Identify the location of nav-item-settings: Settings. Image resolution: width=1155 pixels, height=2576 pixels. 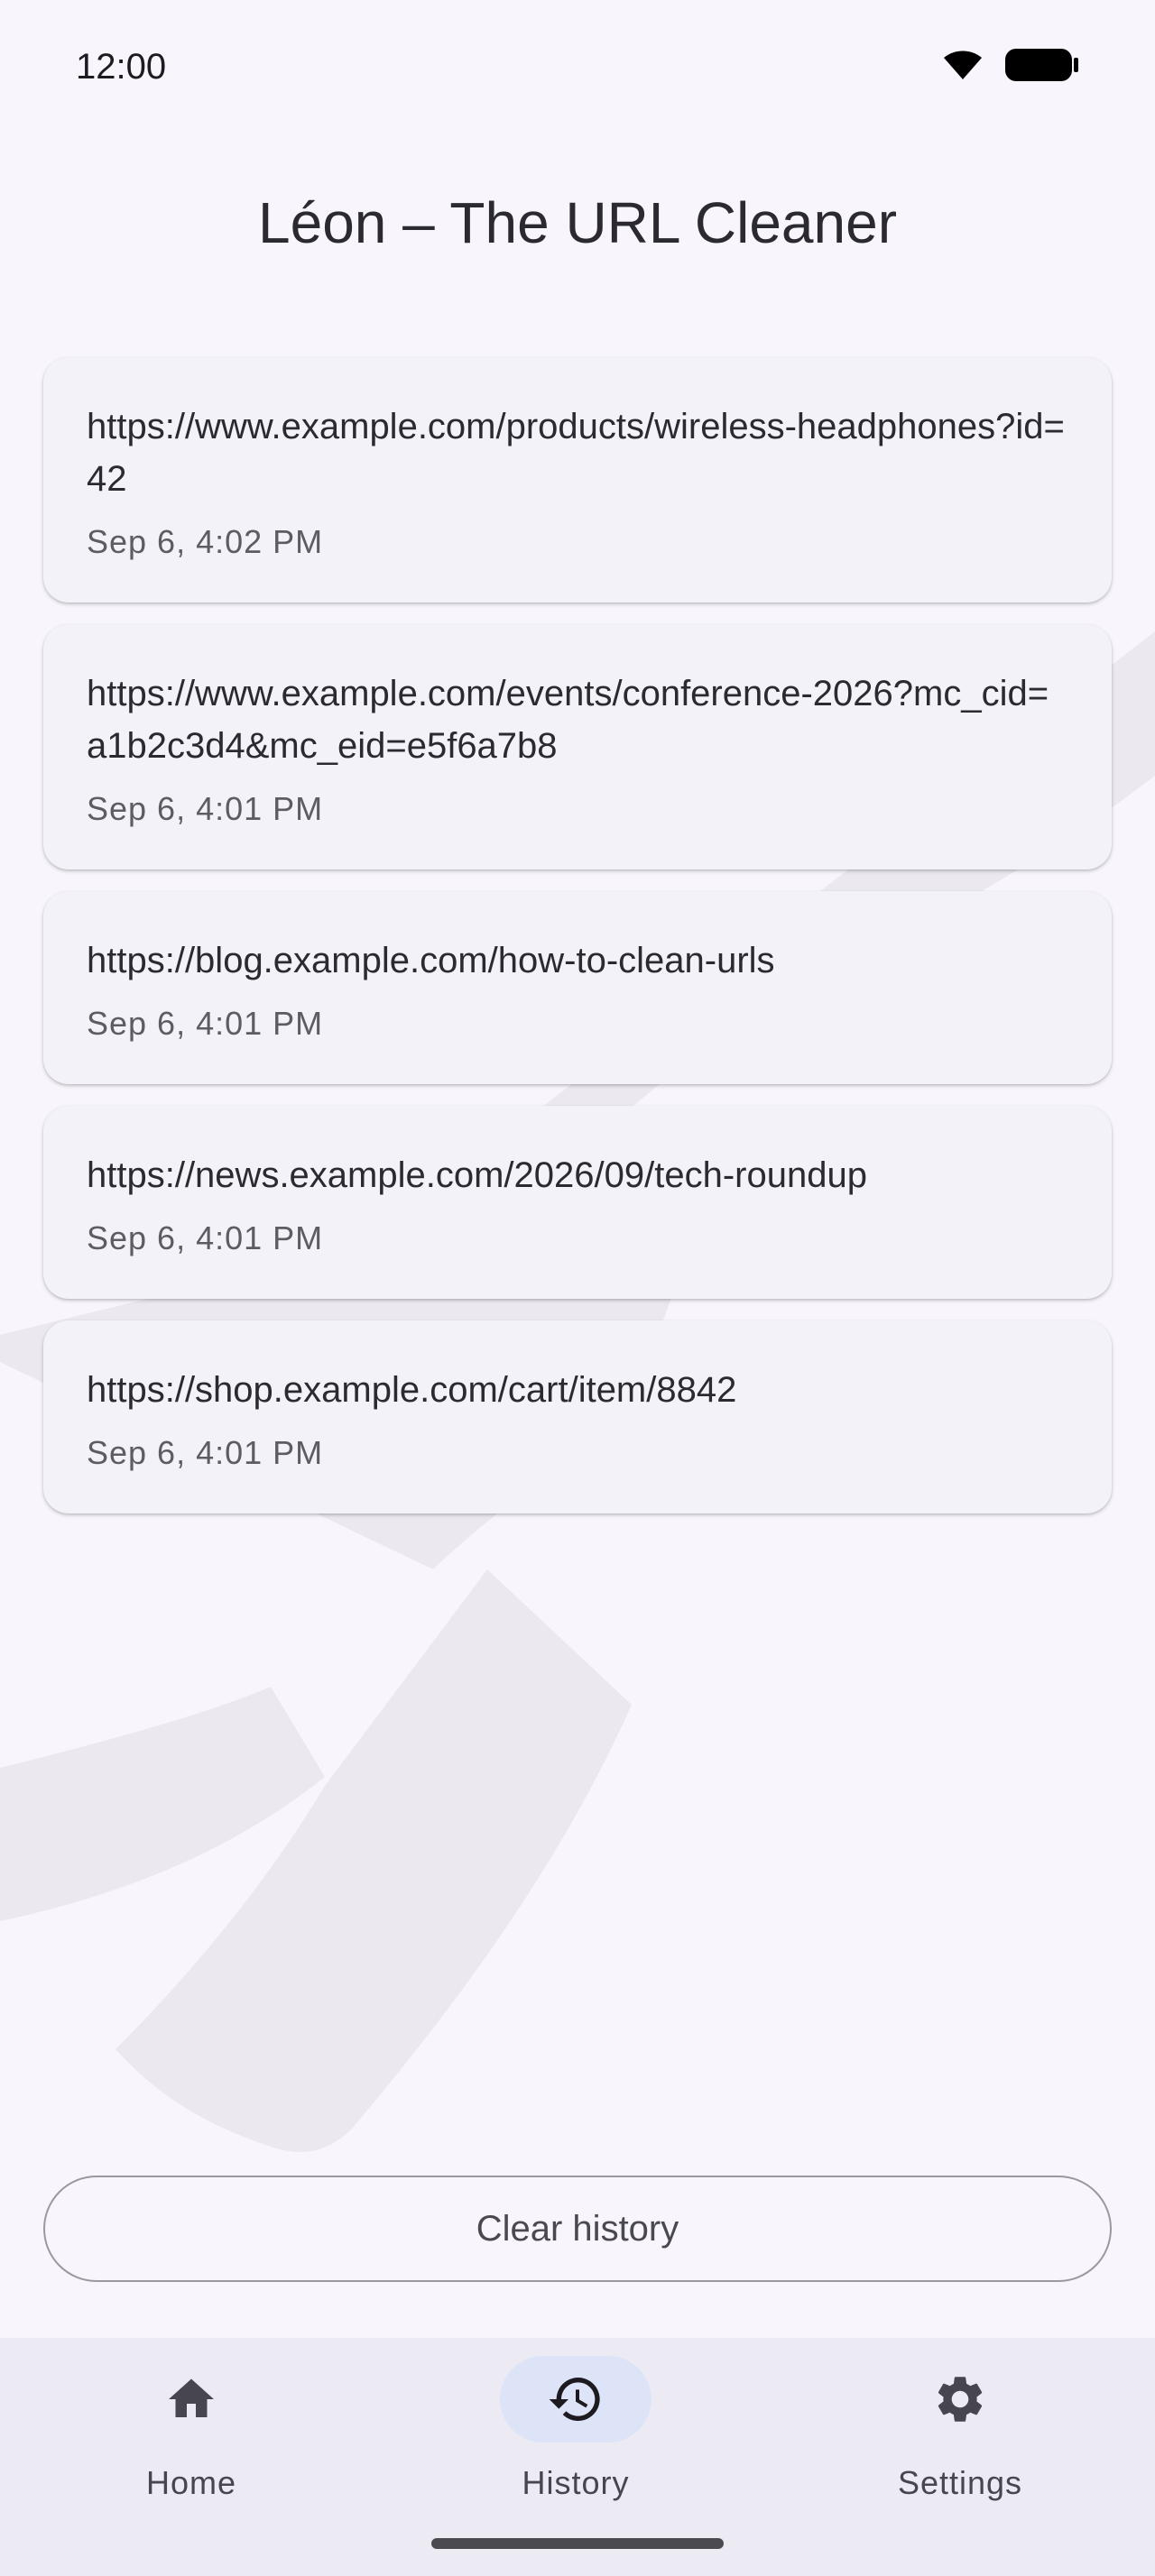
(960, 2457).